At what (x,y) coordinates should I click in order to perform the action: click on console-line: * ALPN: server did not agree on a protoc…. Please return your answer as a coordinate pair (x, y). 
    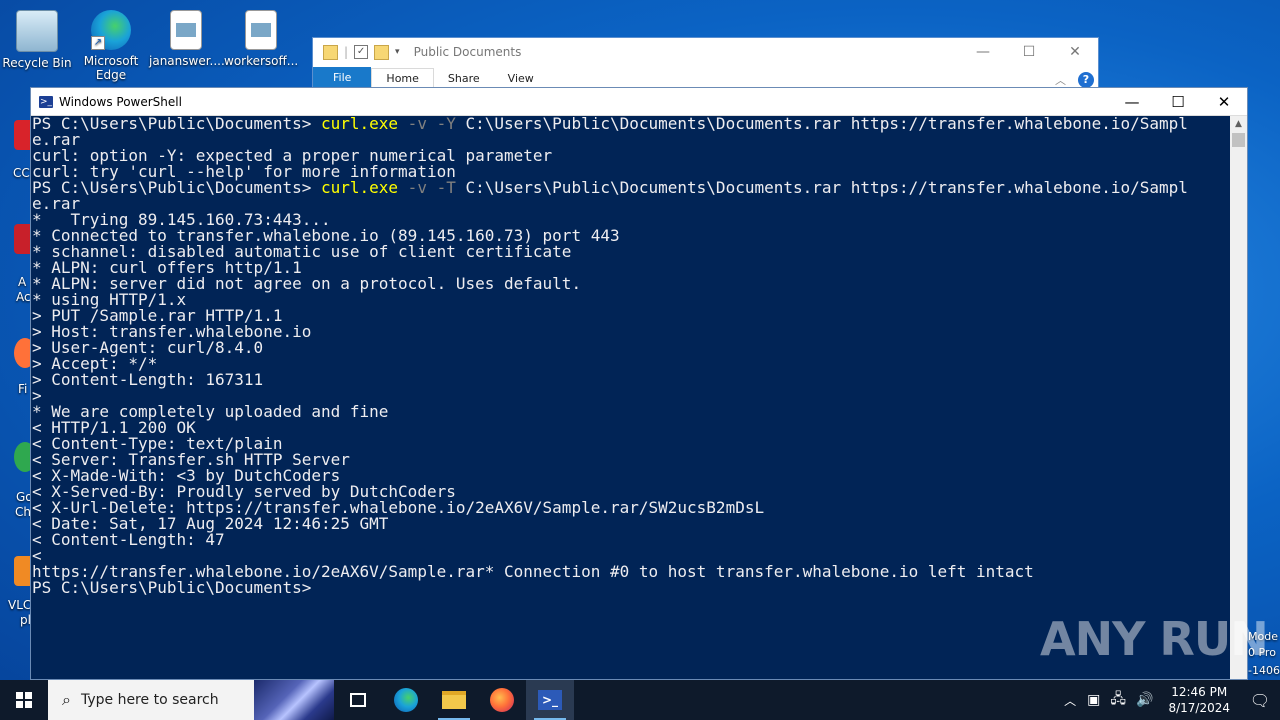
    Looking at the image, I should click on (307, 283).